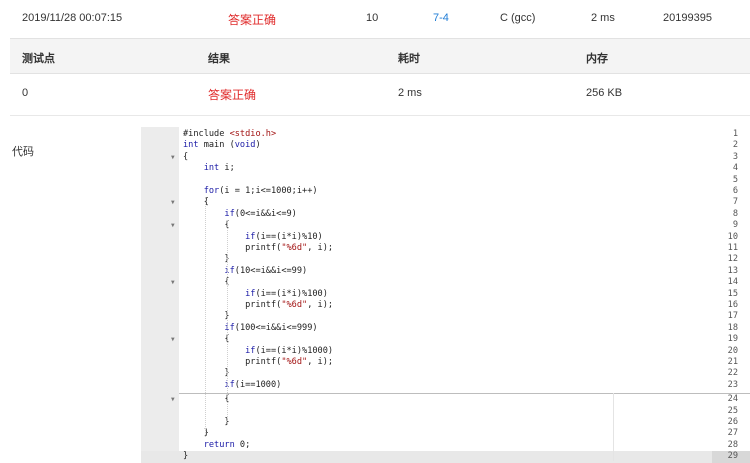 The image size is (750, 463). What do you see at coordinates (380, 56) in the screenshot?
I see `testcase-table-header: 测试点 结果 耗时 内存` at bounding box center [380, 56].